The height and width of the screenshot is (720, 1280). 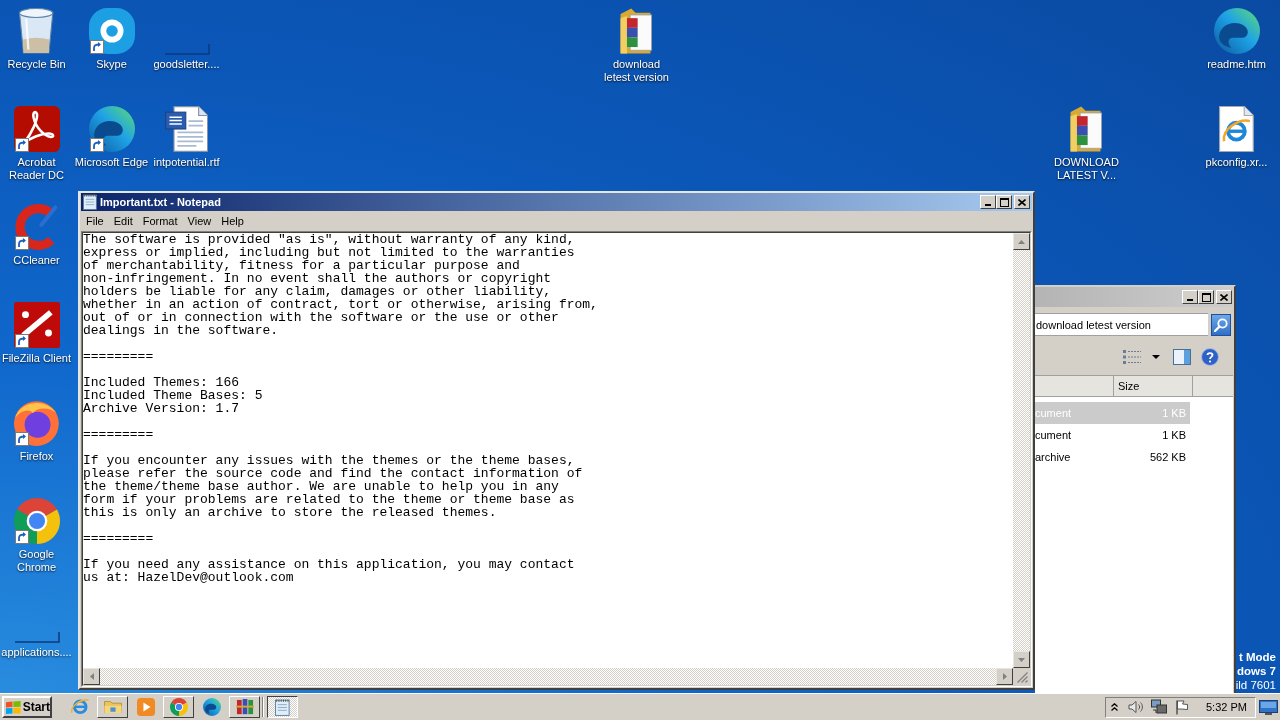 I want to click on search-icon, so click(x=1221, y=324).